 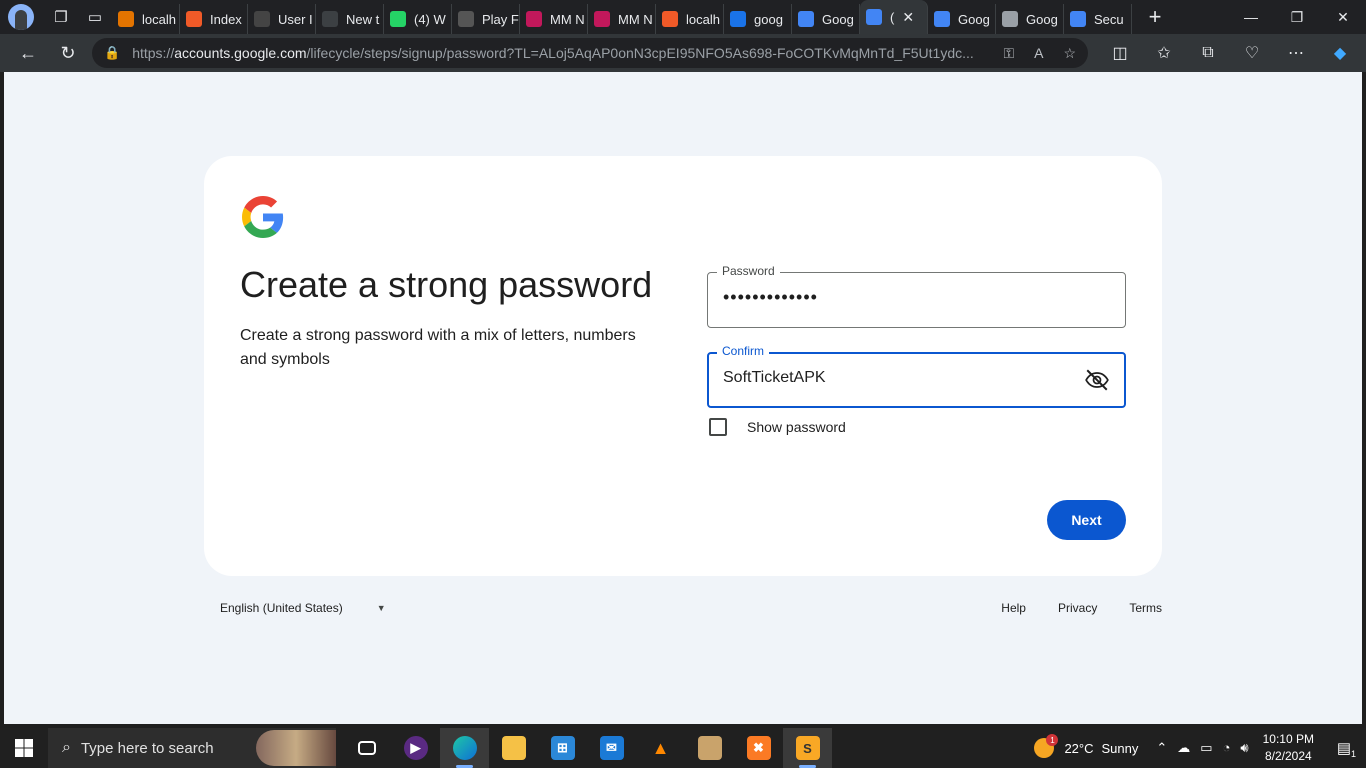 I want to click on tab-label: Index, so click(x=226, y=19).